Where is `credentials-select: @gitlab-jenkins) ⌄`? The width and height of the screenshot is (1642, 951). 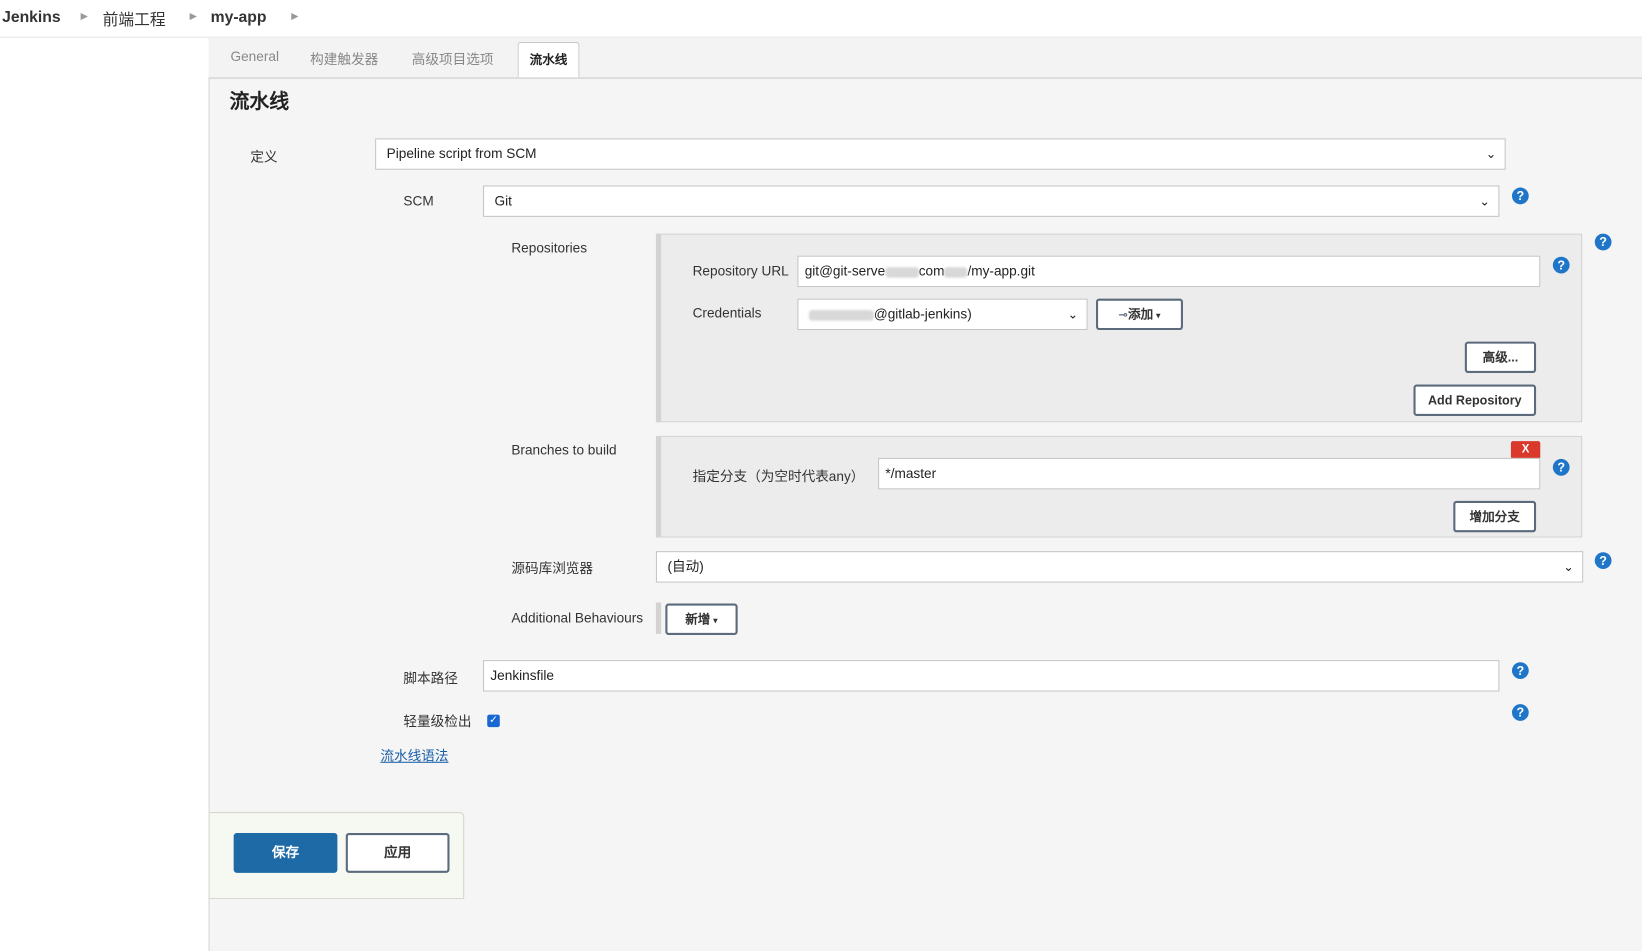 credentials-select: @gitlab-jenkins) ⌄ is located at coordinates (942, 314).